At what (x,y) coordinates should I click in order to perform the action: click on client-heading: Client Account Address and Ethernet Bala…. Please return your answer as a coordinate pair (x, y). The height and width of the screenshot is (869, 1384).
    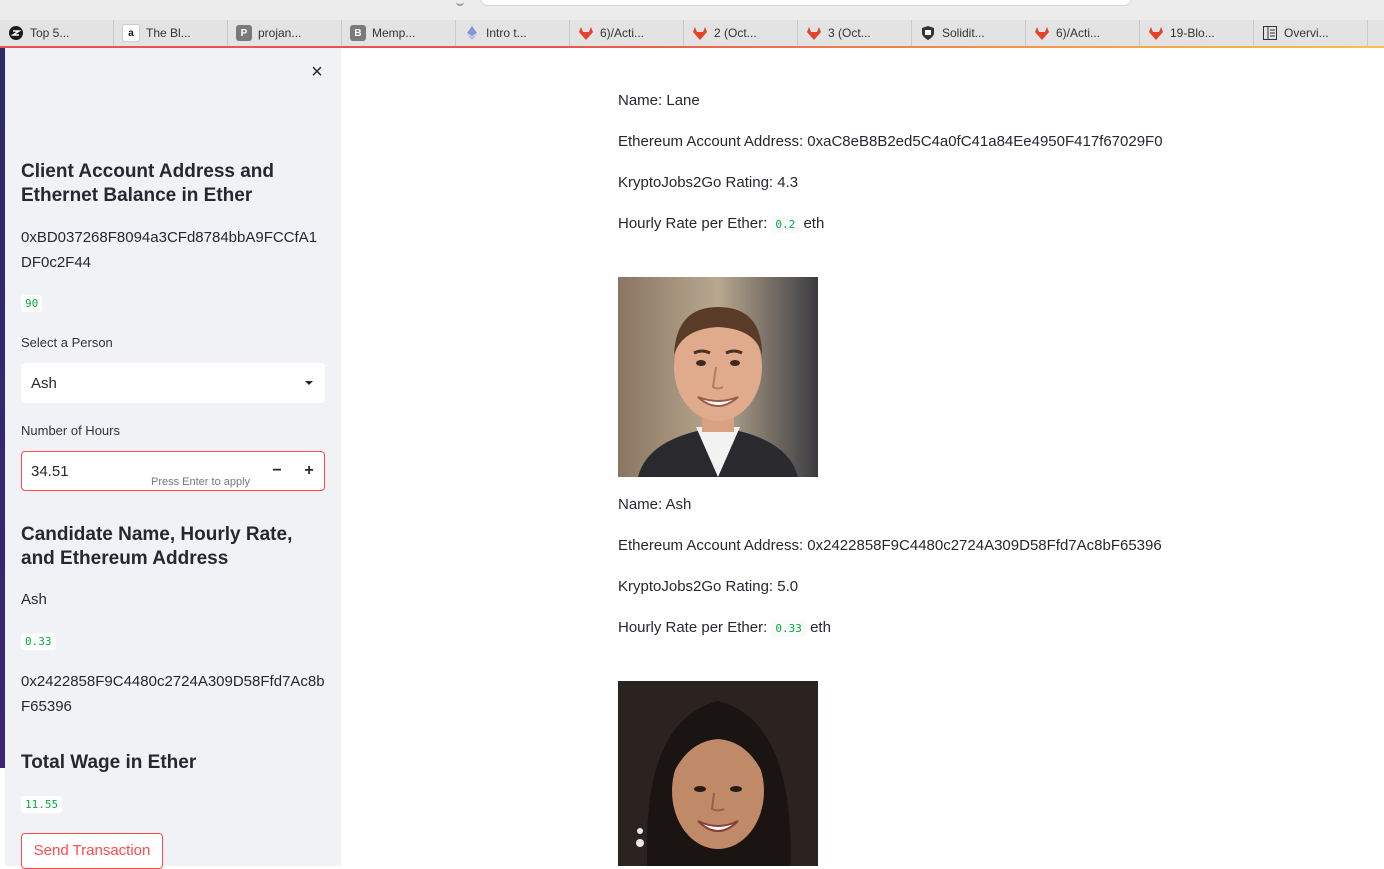
    Looking at the image, I should click on (148, 183).